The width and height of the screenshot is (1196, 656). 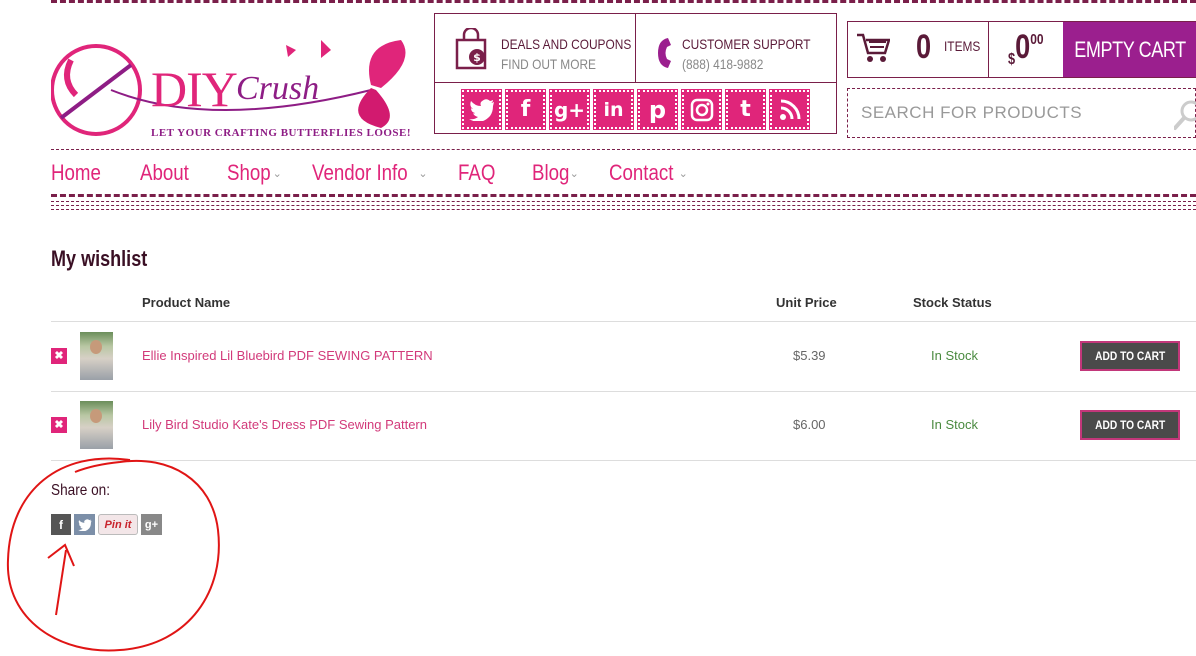 I want to click on page-title: My wishlist, so click(x=99, y=258).